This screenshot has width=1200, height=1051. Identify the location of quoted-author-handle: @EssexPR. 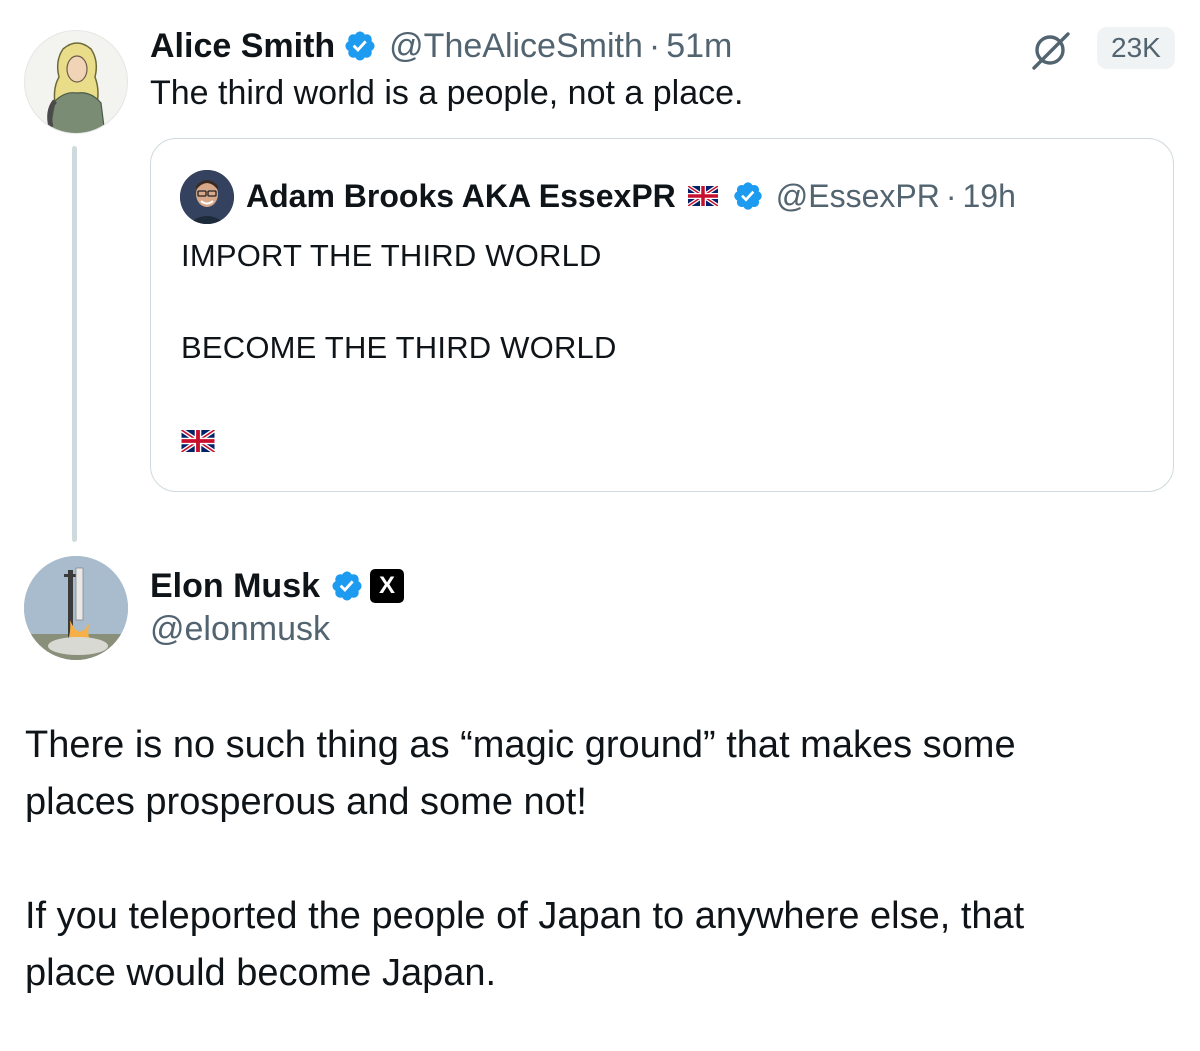
(858, 196).